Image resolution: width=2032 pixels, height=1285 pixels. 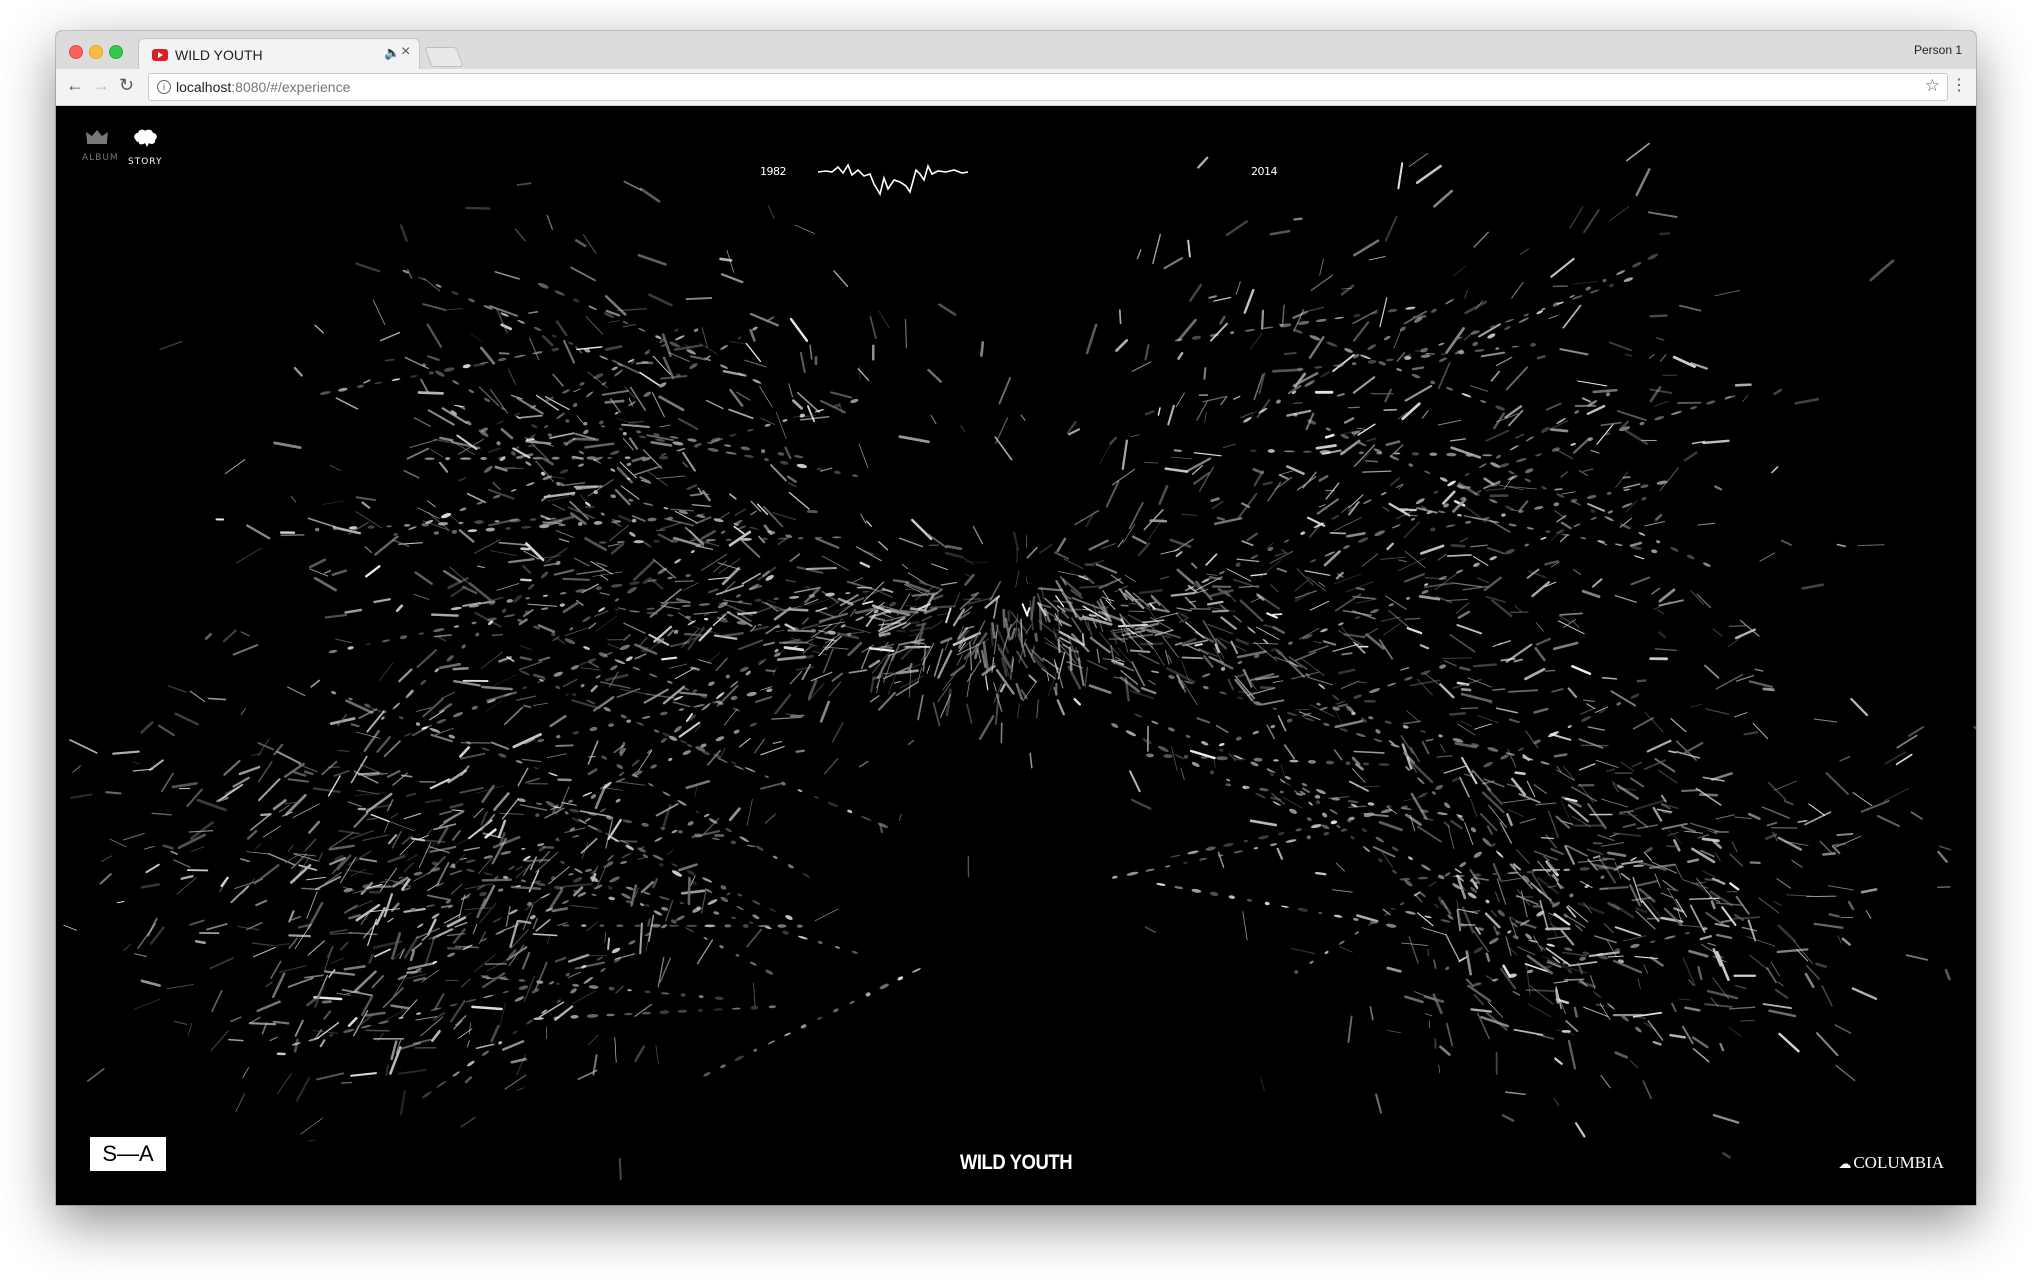 I want to click on url-host: localhost, so click(x=204, y=87).